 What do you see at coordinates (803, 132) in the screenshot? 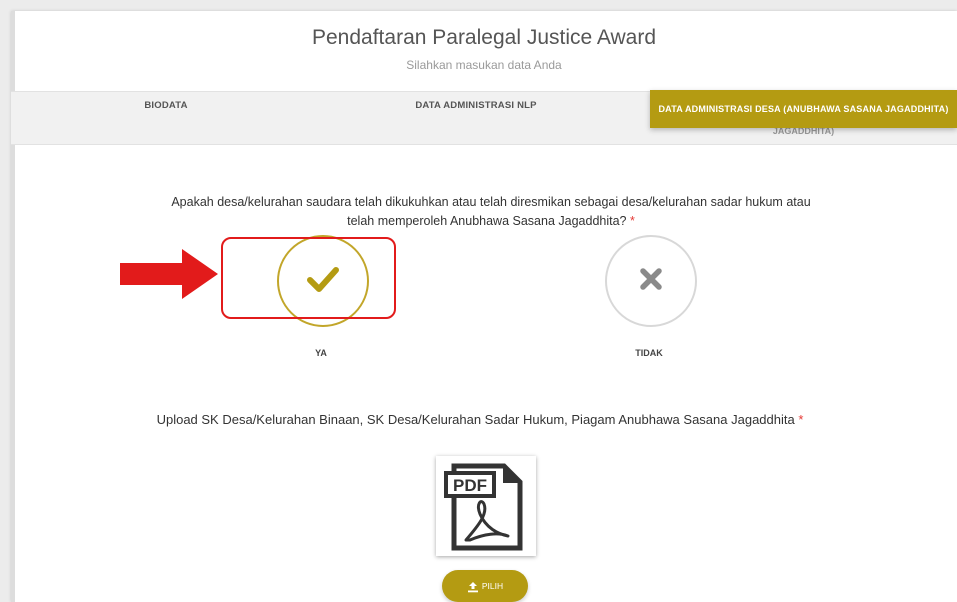
I see `tab-label-overflow: JAGADDHITA)` at bounding box center [803, 132].